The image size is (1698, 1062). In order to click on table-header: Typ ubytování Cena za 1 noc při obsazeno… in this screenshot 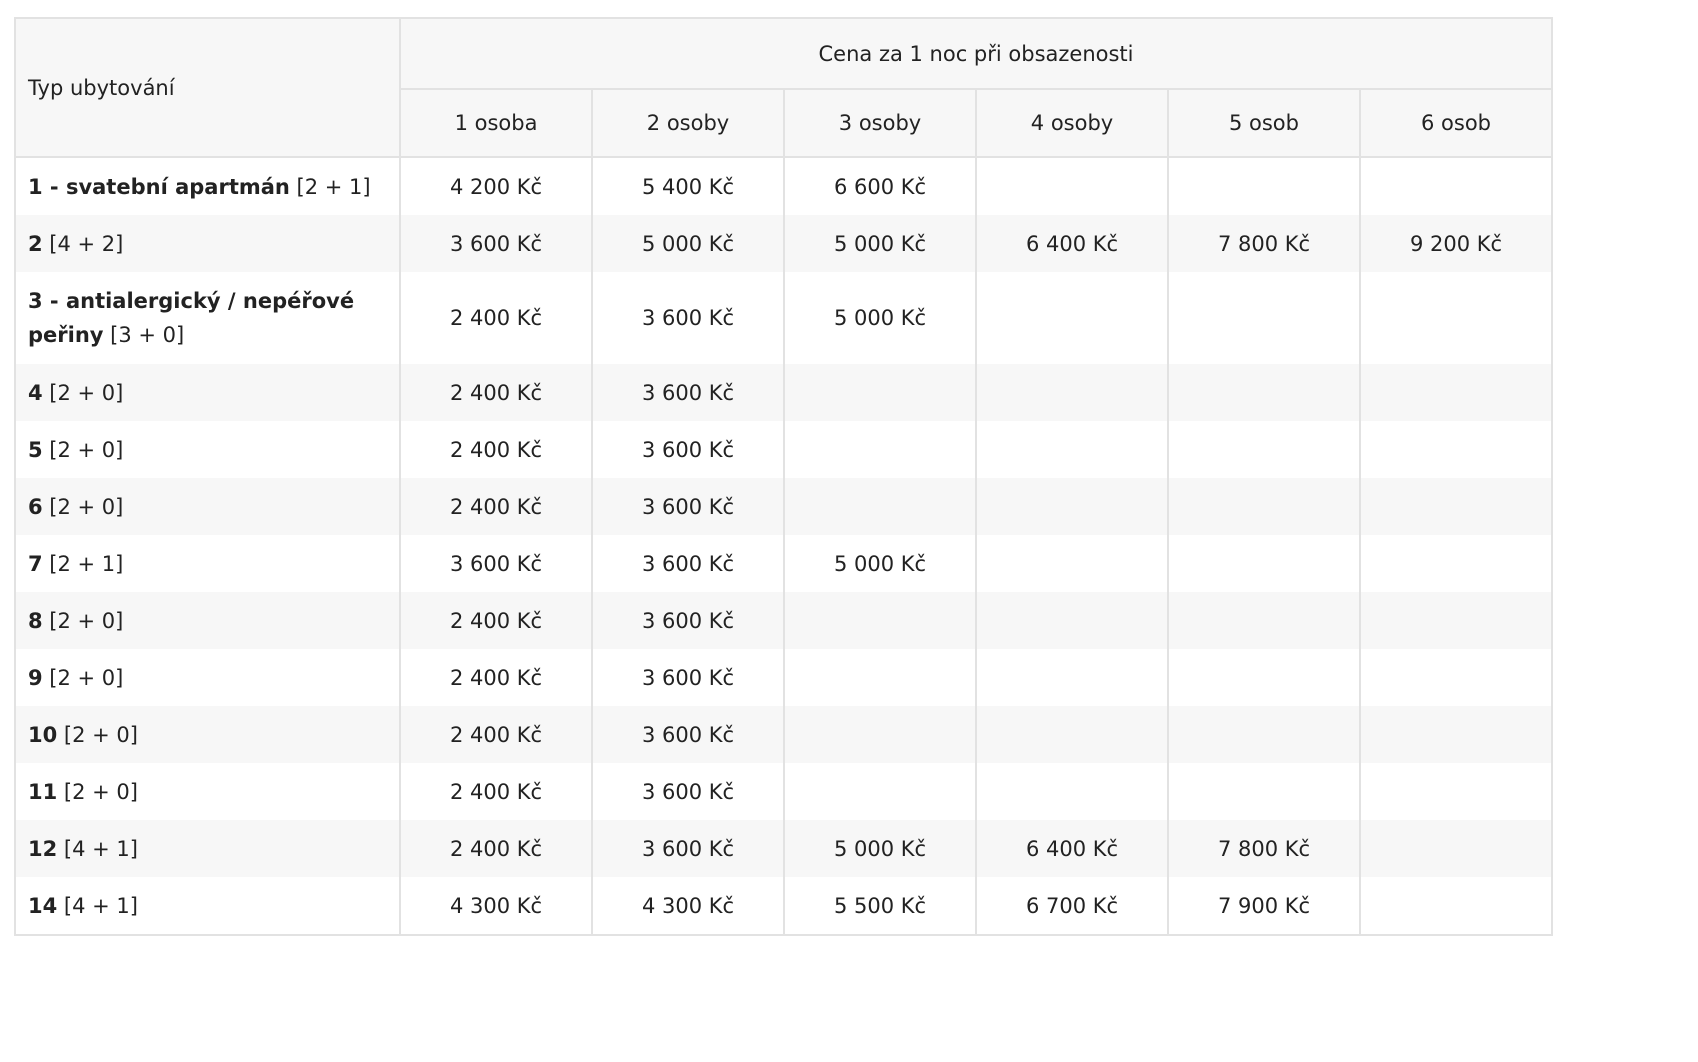, I will do `click(784, 87)`.